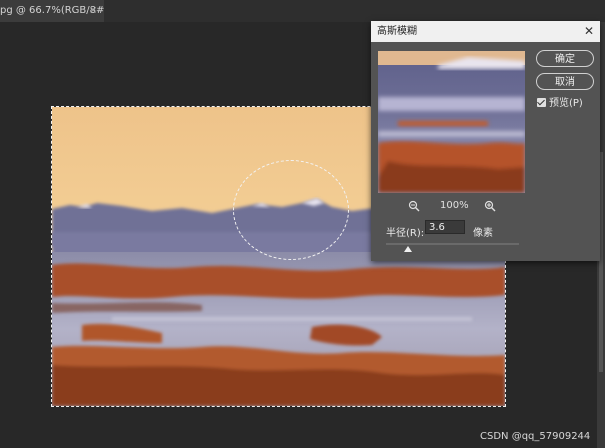 The height and width of the screenshot is (448, 605). What do you see at coordinates (454, 205) in the screenshot?
I see `zoom-percent: 100%` at bounding box center [454, 205].